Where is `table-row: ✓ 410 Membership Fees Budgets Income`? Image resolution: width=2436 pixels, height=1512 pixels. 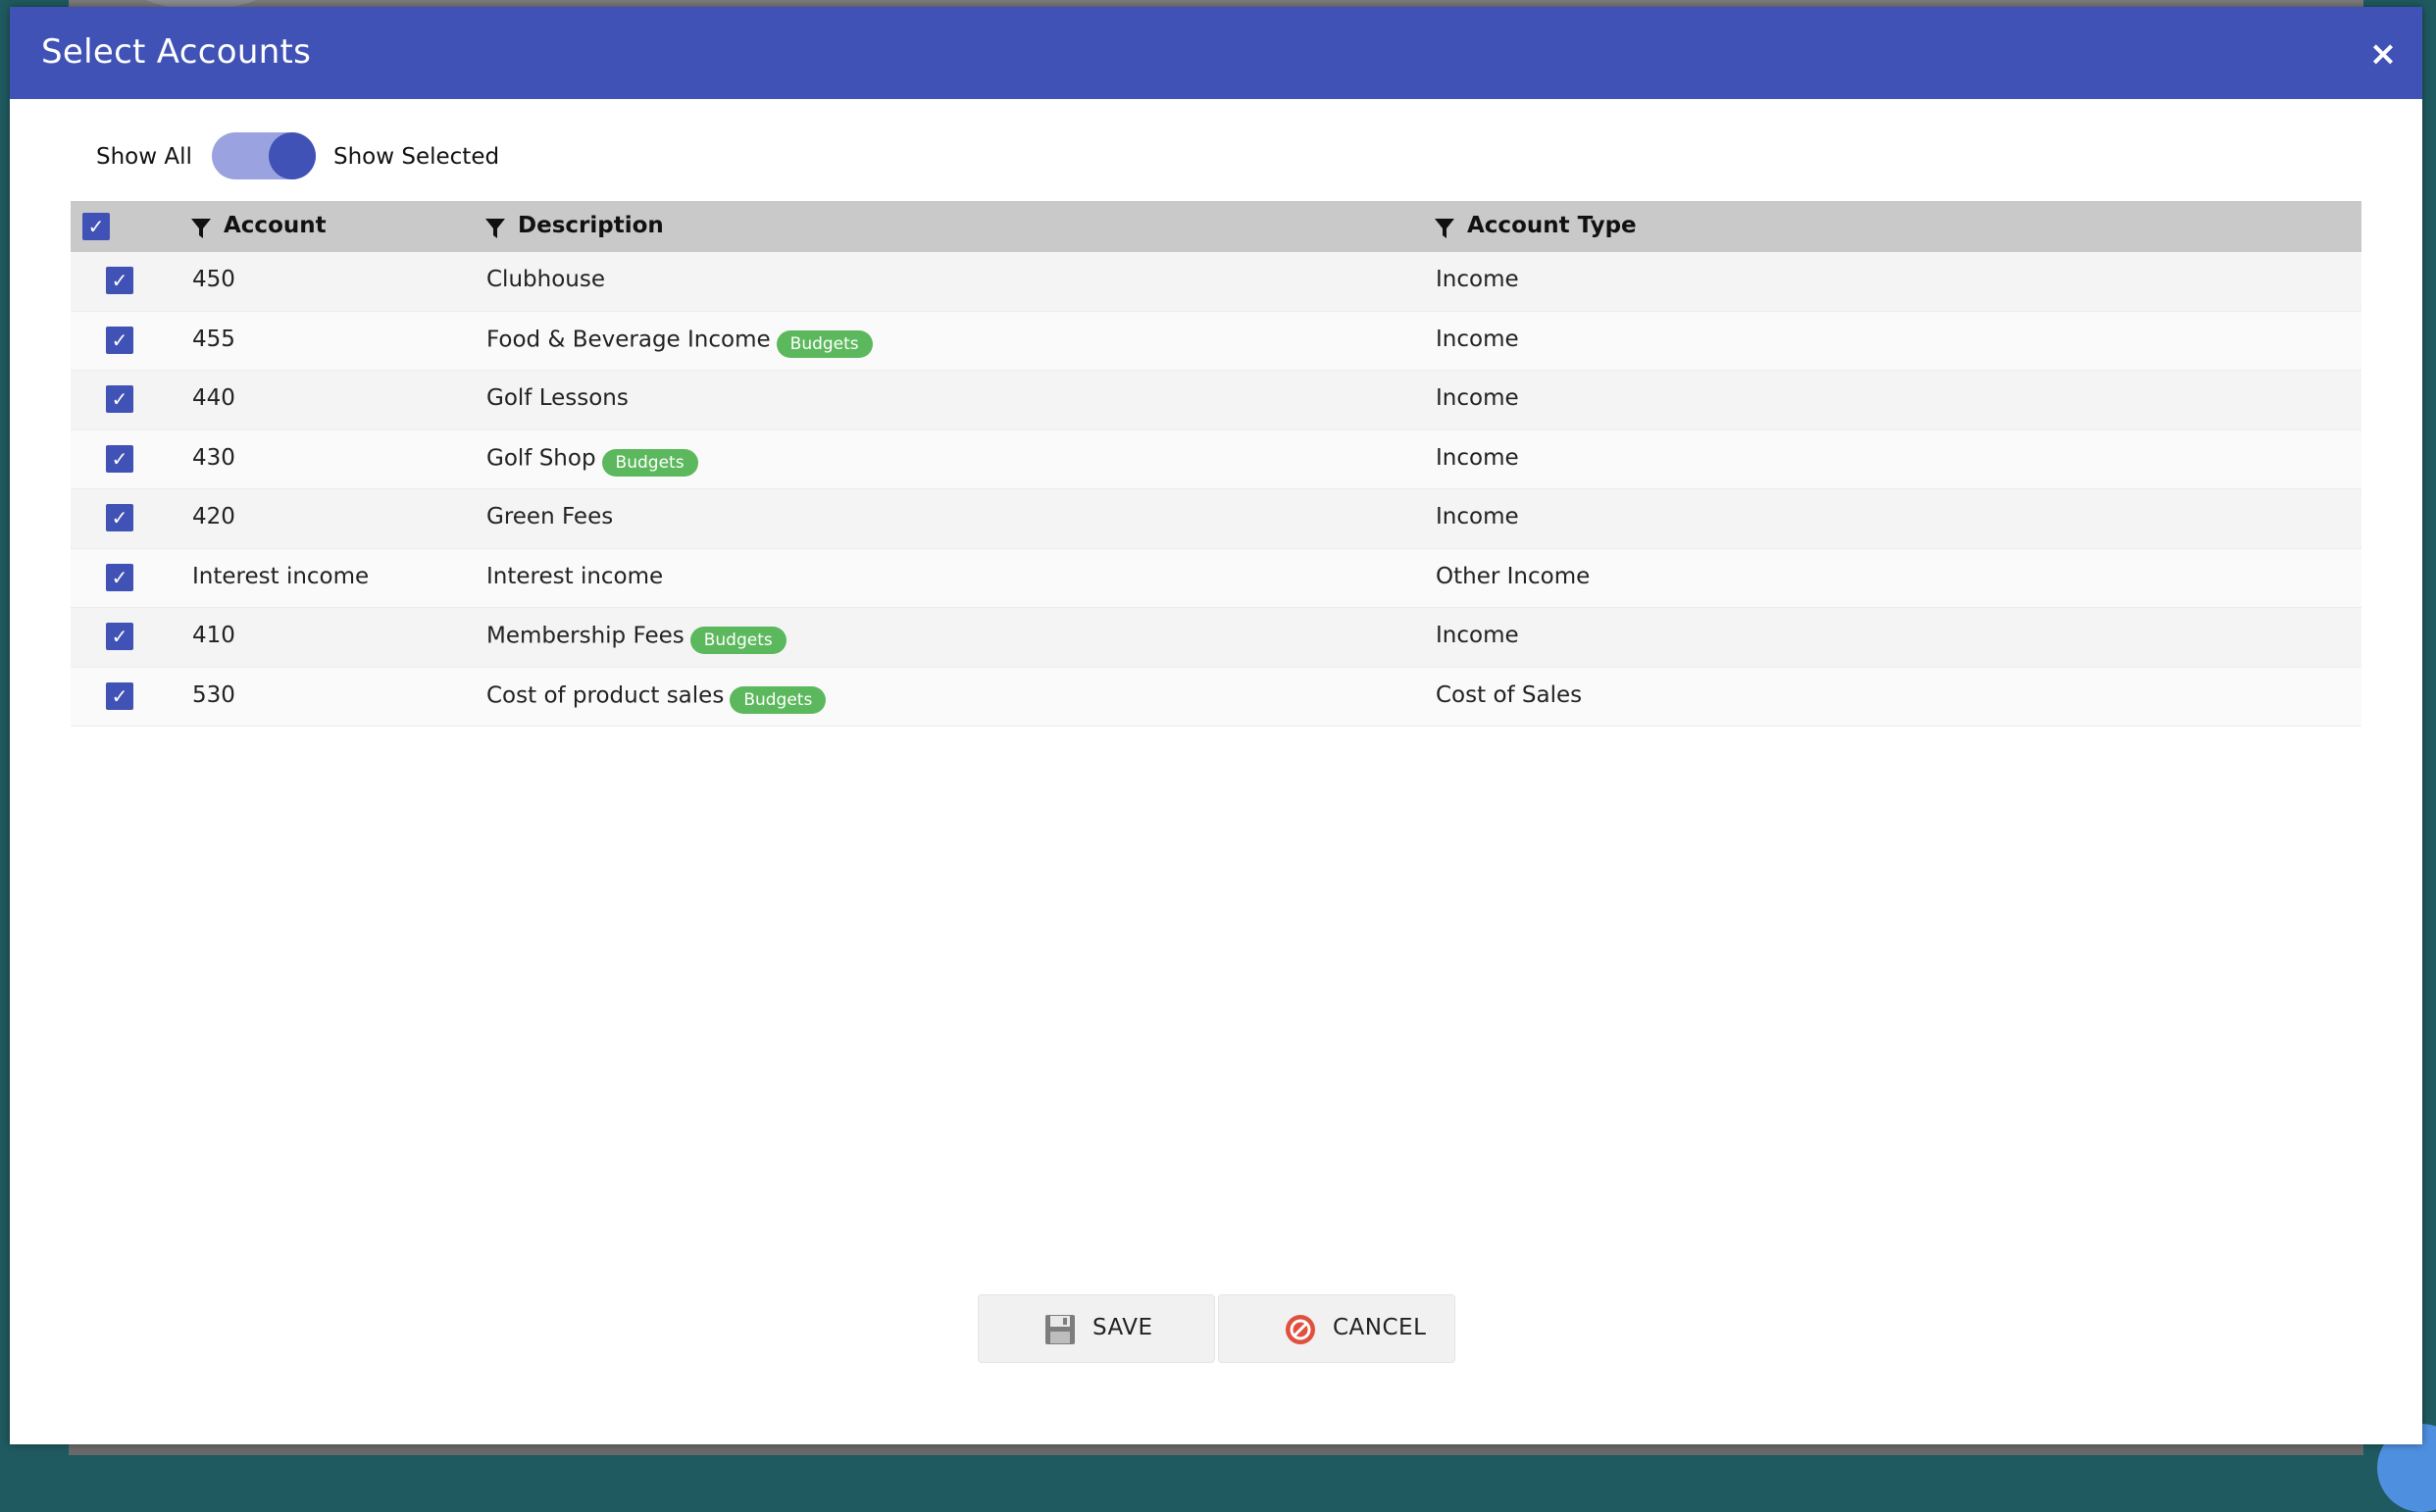 table-row: ✓ 410 Membership Fees Budgets Income is located at coordinates (1216, 638).